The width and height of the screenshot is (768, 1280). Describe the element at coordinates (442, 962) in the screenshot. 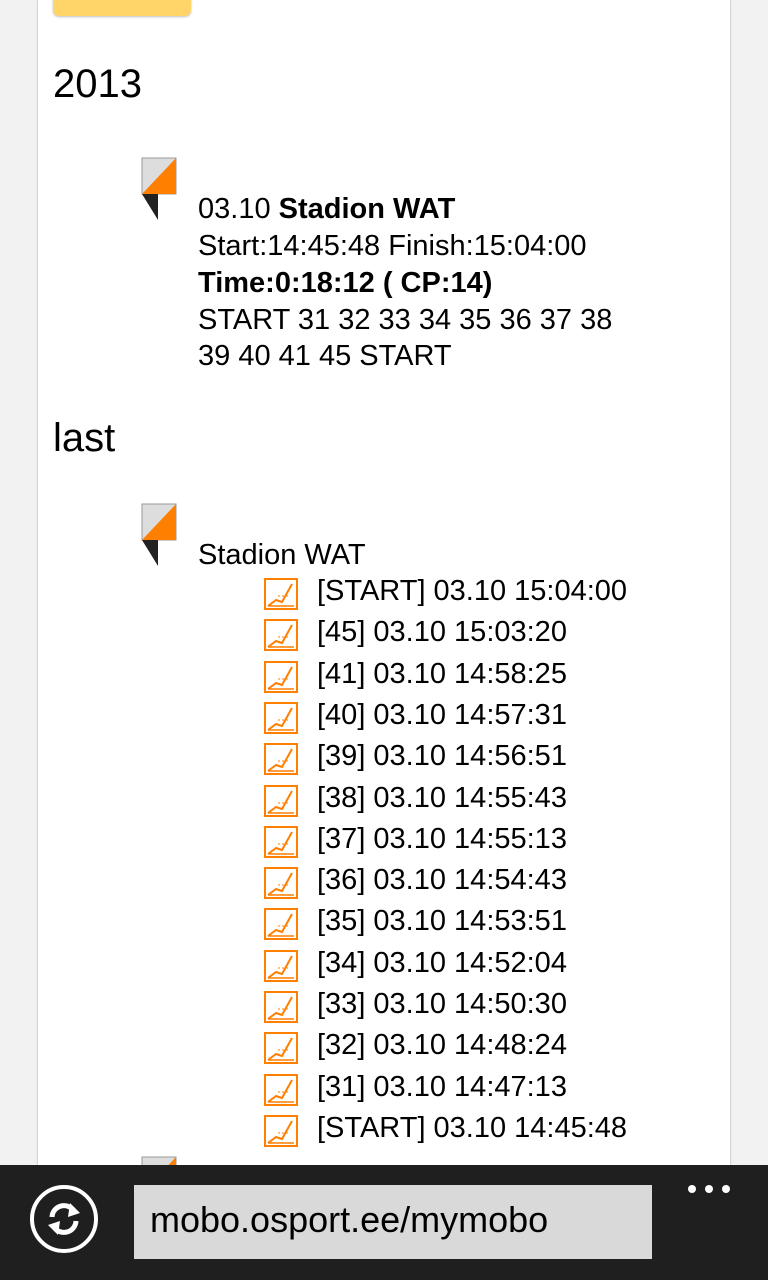

I see `punch-text: [34] 03.10 14:52:04` at that location.